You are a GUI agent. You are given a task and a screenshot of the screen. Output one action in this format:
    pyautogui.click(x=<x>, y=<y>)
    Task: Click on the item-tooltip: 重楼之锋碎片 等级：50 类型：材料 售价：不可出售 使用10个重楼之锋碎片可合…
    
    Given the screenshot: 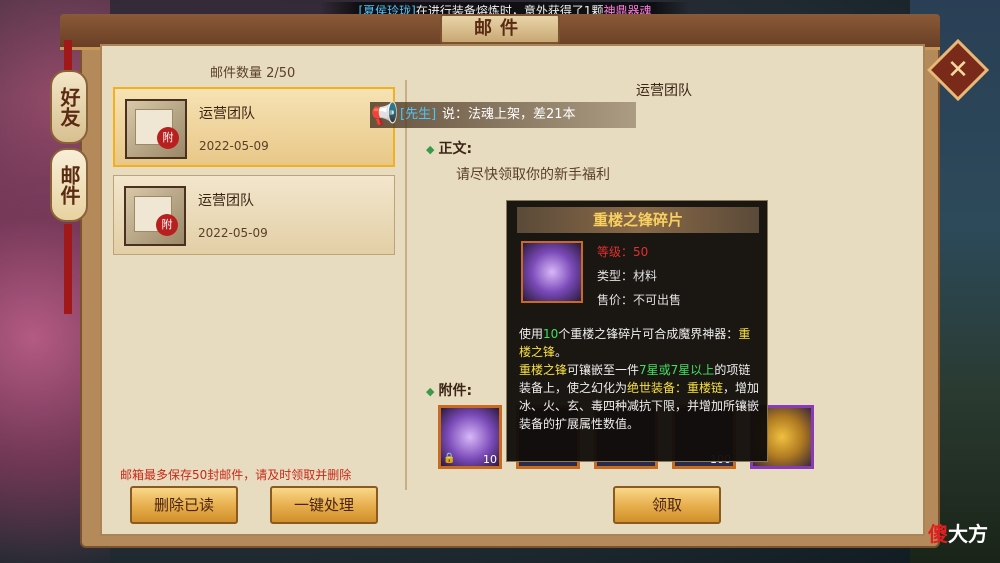 What is the action you would take?
    pyautogui.click(x=637, y=331)
    